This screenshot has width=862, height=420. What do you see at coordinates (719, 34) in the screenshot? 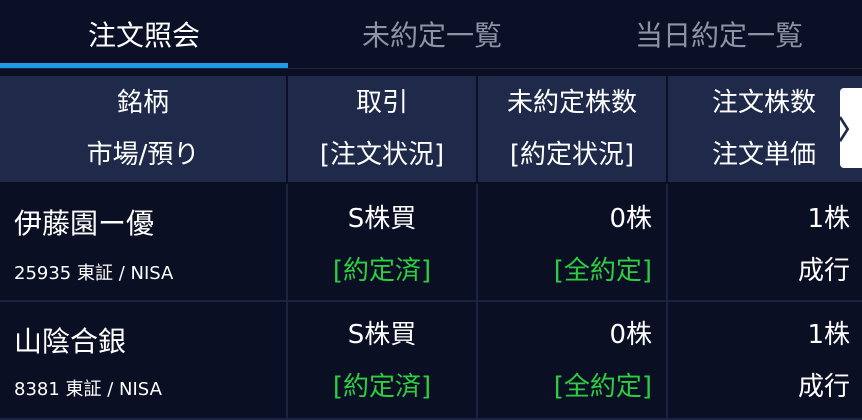
I see `tab-today-fills: 当日約定一覧` at bounding box center [719, 34].